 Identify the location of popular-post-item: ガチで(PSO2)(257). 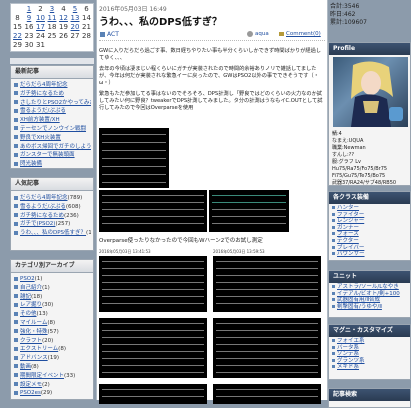
(52, 224).